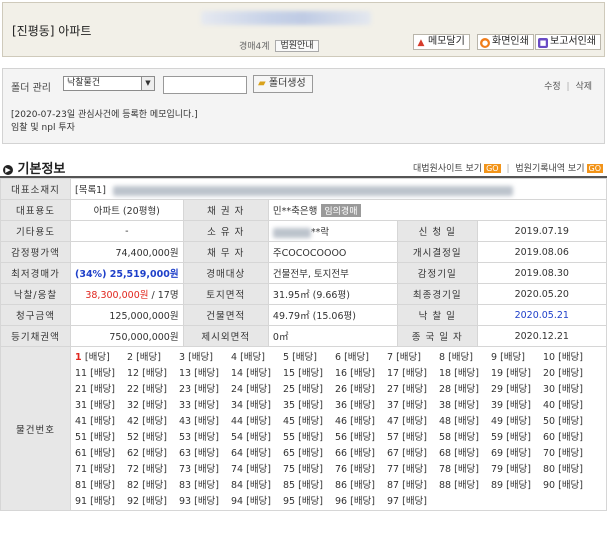  I want to click on screen-print-button: ● 화면인쇄, so click(505, 42).